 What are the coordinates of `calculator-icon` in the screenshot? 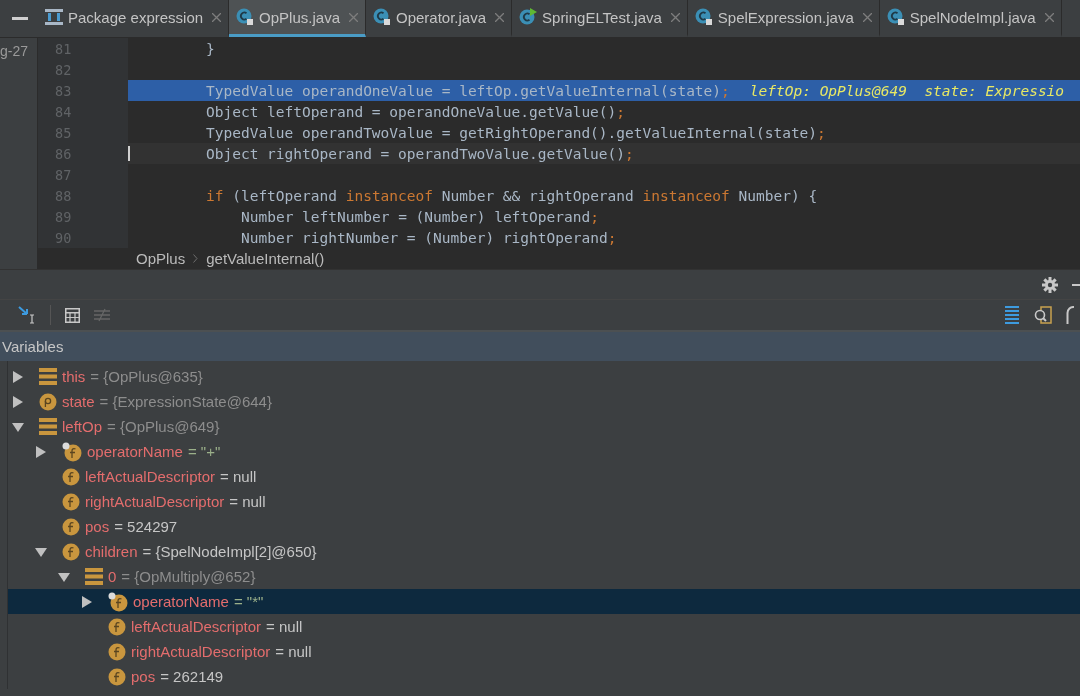 It's located at (72, 315).